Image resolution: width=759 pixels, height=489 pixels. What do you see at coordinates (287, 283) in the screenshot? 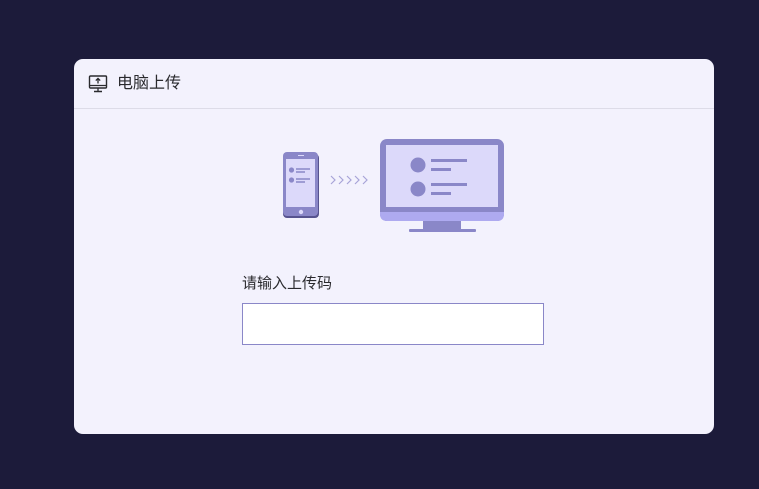
I see `upload-code-label: 请输入上传码` at bounding box center [287, 283].